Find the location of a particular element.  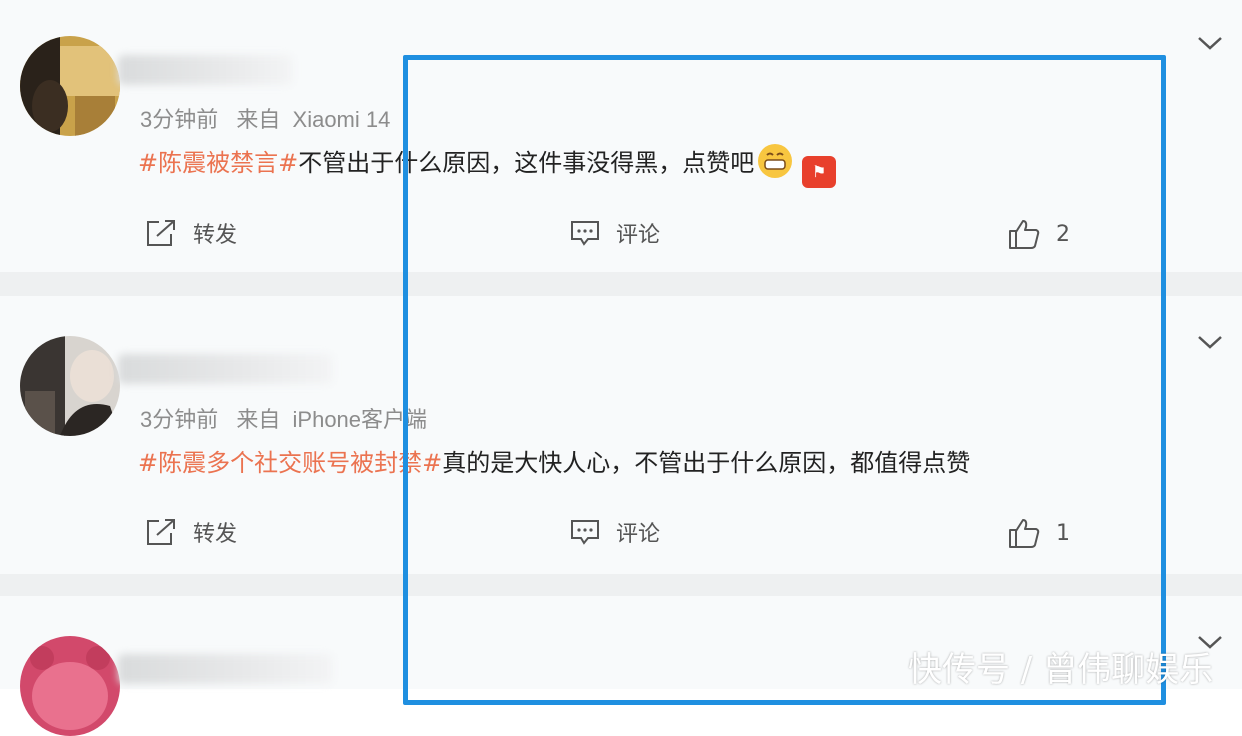

topic-link: #陈震被禁言# is located at coordinates (218, 163).